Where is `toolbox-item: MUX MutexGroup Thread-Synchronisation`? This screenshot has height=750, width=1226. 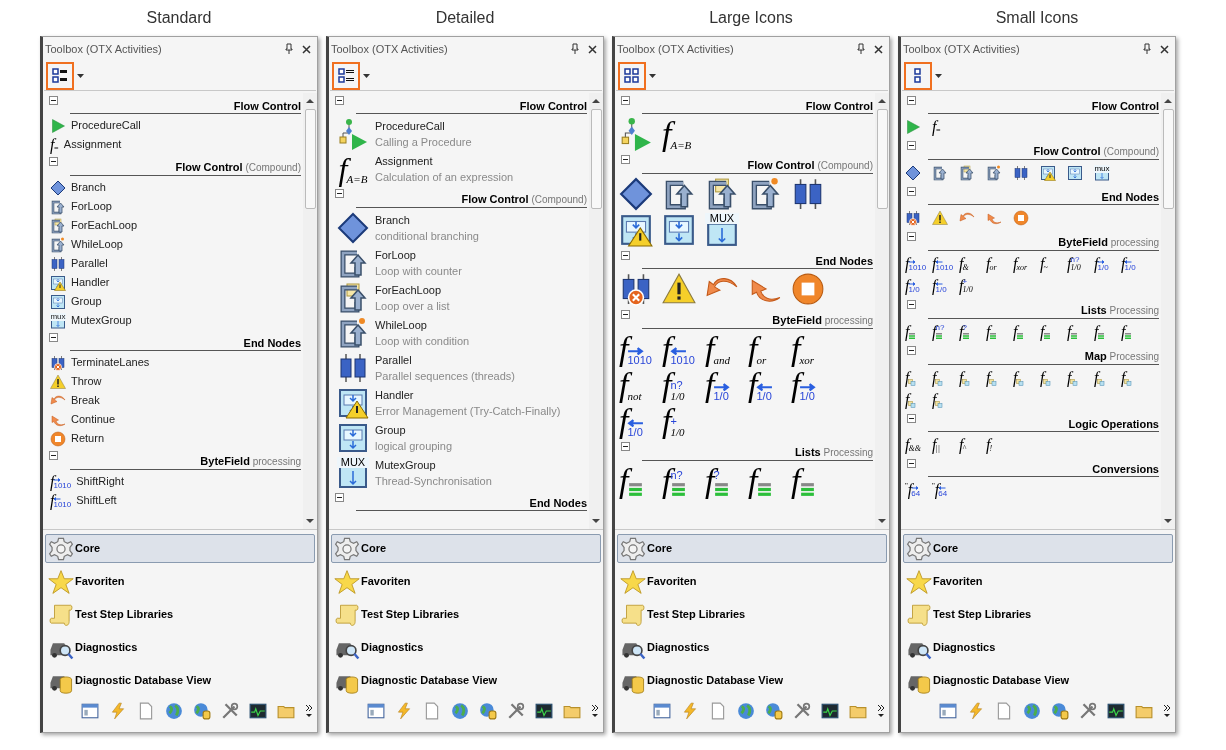
toolbox-item: MUX MutexGroup Thread-Synchronisation is located at coordinates (459, 472).